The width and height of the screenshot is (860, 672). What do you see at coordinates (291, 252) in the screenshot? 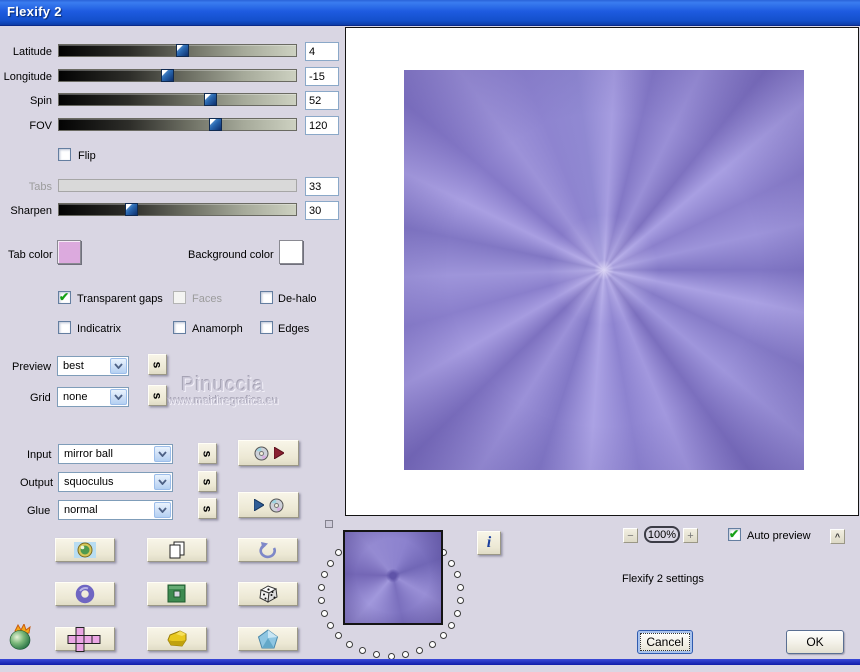
I see `background-color-swatch` at bounding box center [291, 252].